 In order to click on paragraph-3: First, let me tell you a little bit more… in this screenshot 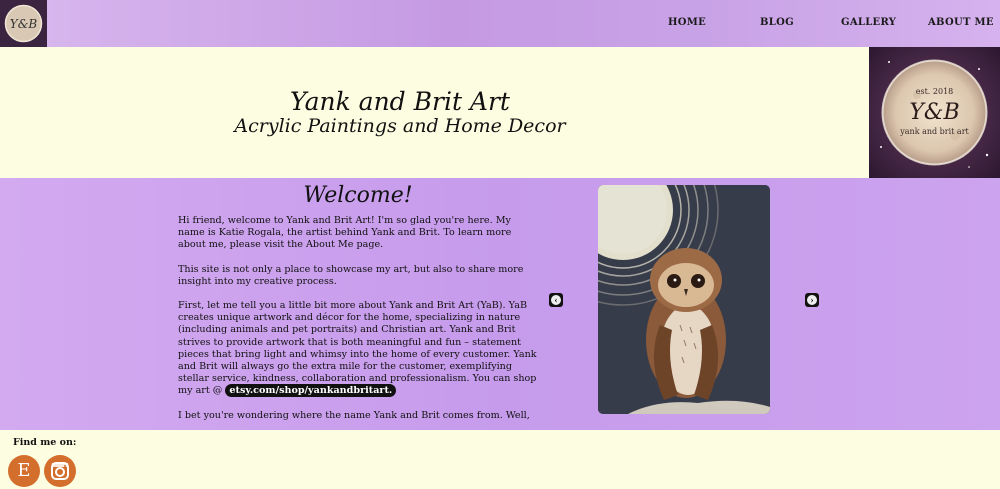, I will do `click(359, 349)`.